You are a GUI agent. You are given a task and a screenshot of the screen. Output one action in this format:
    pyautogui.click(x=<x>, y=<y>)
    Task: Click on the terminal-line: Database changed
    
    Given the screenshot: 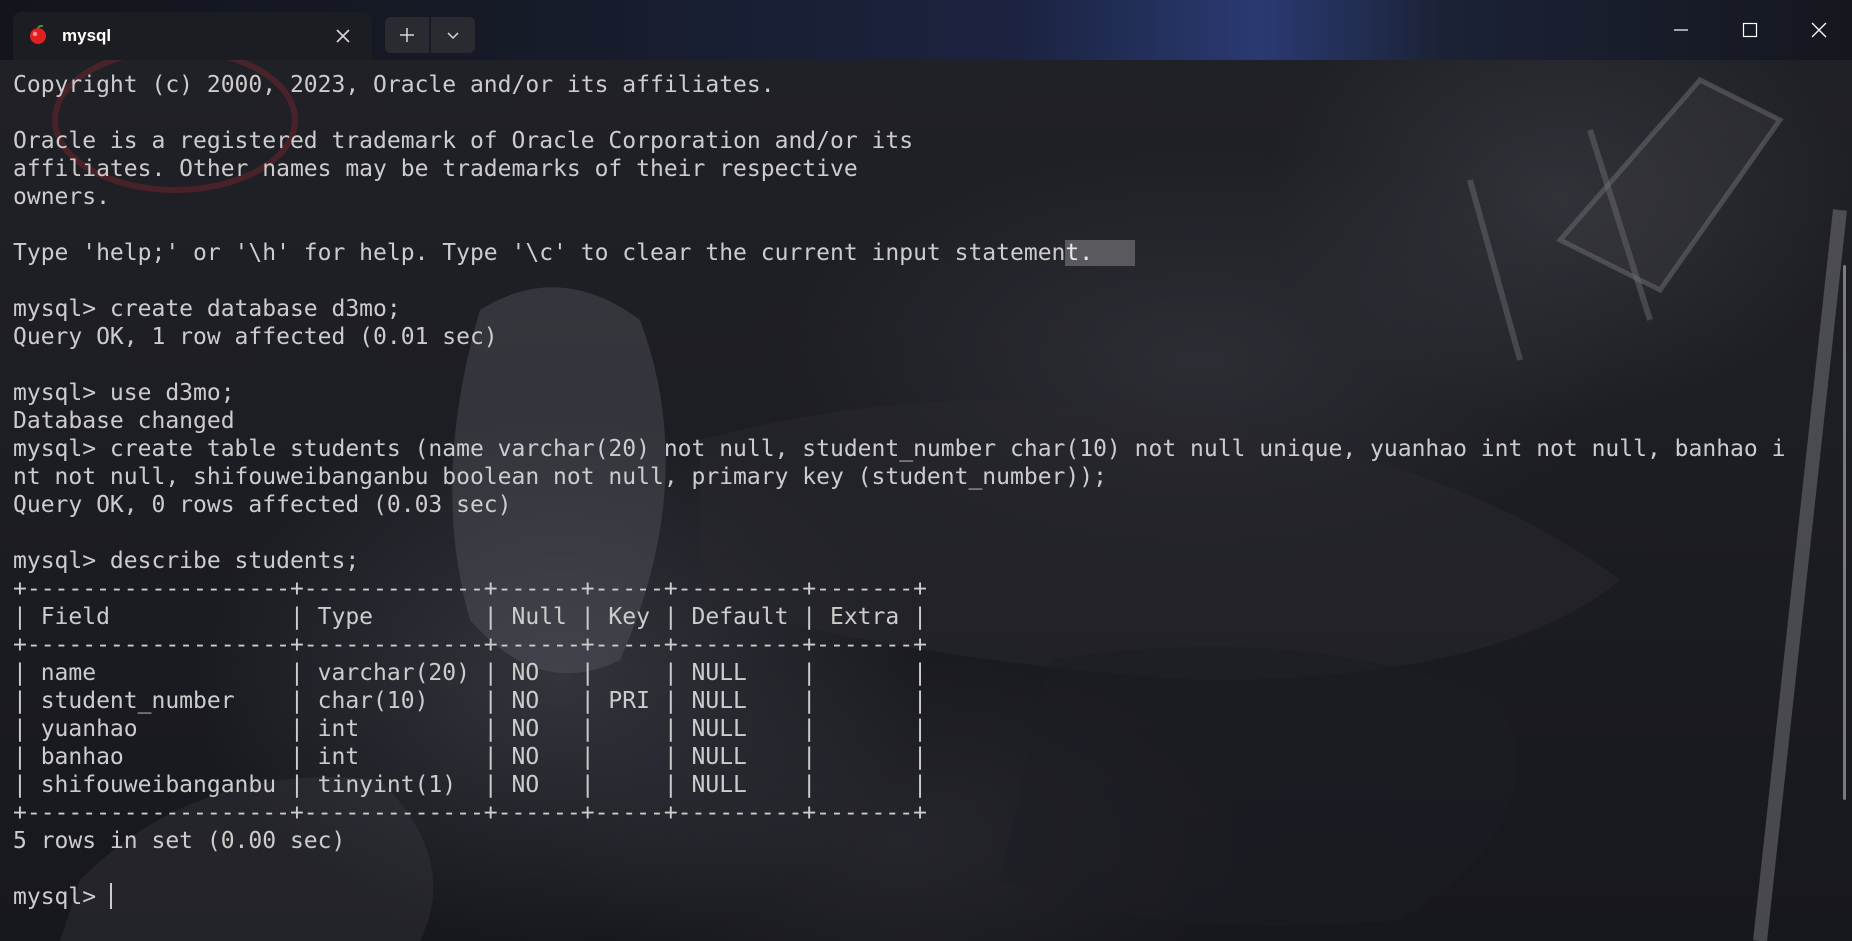 What is the action you would take?
    pyautogui.click(x=124, y=421)
    